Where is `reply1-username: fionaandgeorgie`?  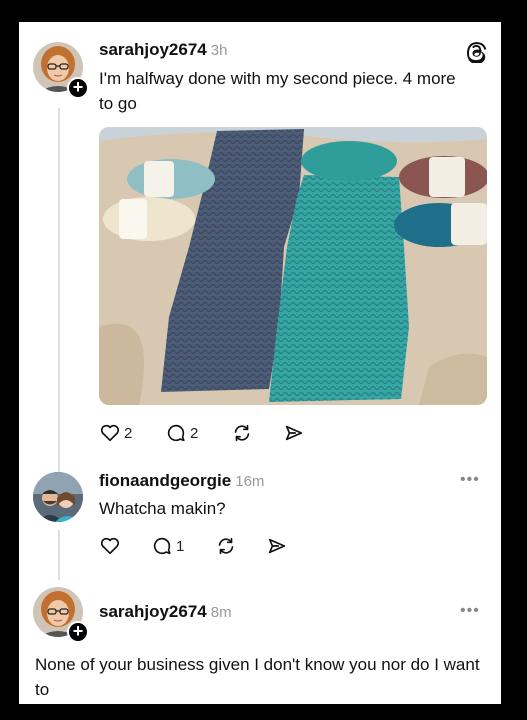
reply1-username: fionaandgeorgie is located at coordinates (165, 480).